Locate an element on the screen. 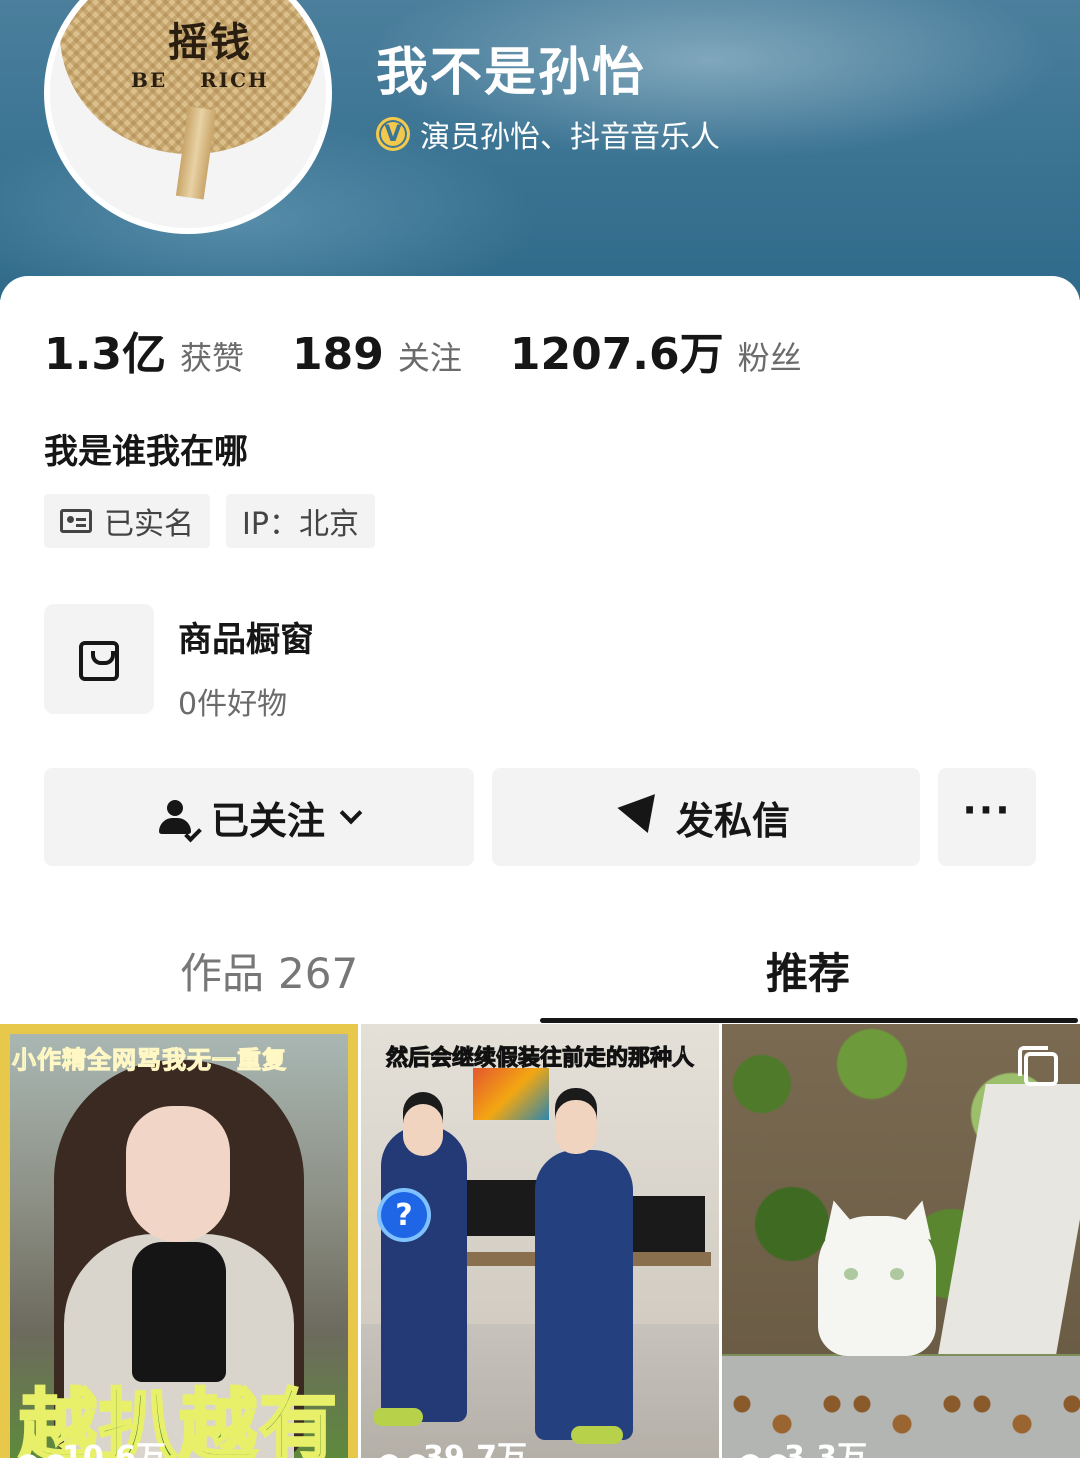 The height and width of the screenshot is (1458, 1080). chevron-down-icon is located at coordinates (351, 813).